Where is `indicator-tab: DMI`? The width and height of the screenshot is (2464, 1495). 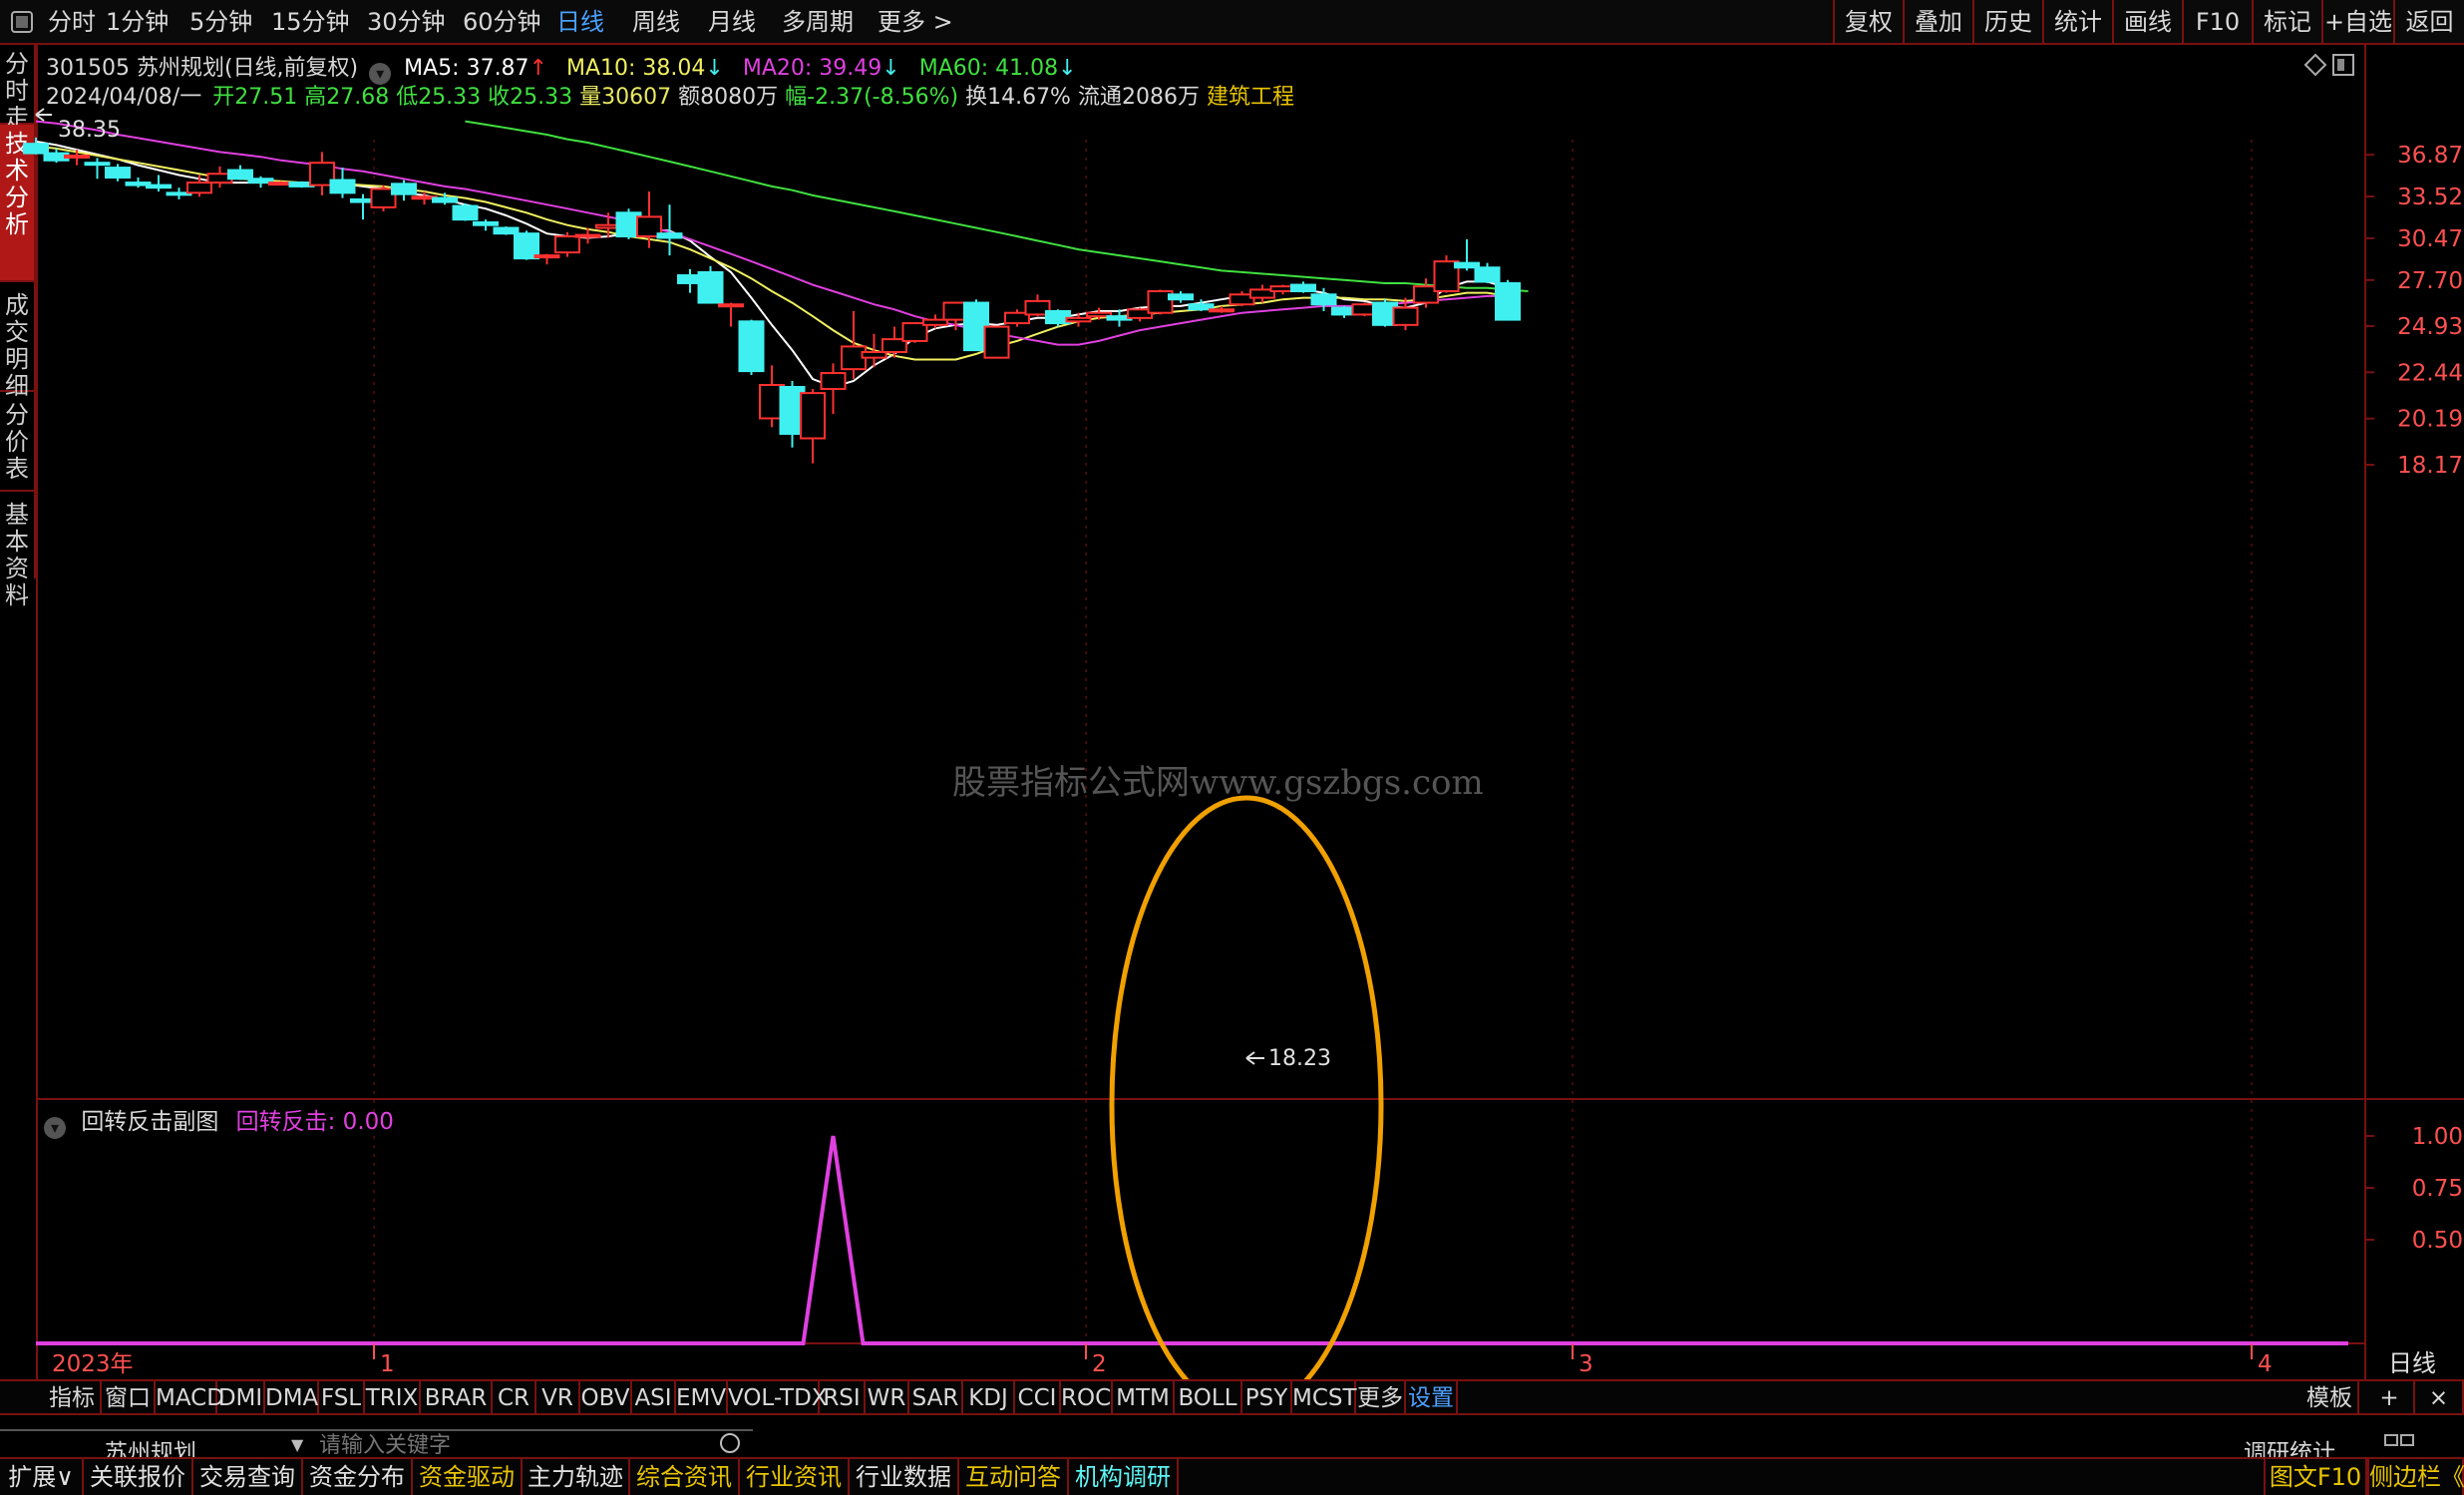
indicator-tab: DMI is located at coordinates (241, 1398).